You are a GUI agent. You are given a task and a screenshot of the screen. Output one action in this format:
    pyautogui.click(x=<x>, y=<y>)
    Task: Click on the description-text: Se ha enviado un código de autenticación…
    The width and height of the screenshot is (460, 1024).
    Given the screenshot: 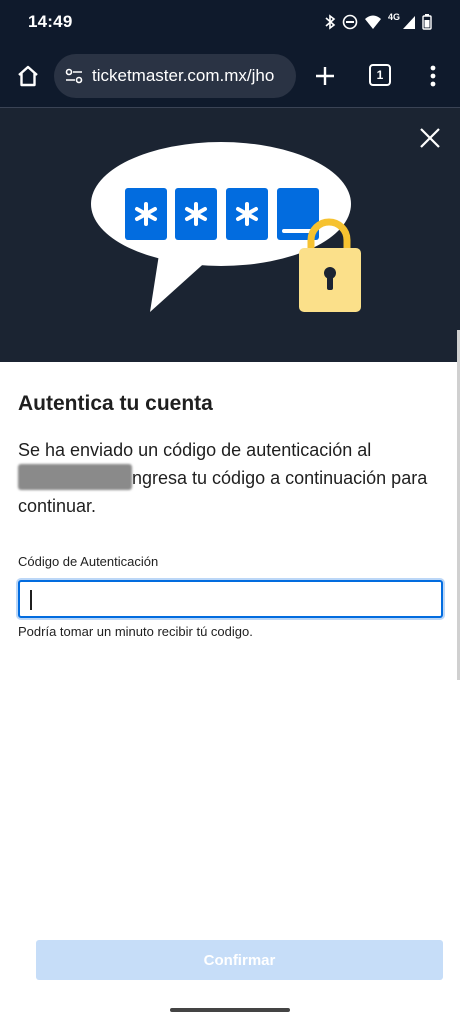 What is the action you would take?
    pyautogui.click(x=232, y=478)
    